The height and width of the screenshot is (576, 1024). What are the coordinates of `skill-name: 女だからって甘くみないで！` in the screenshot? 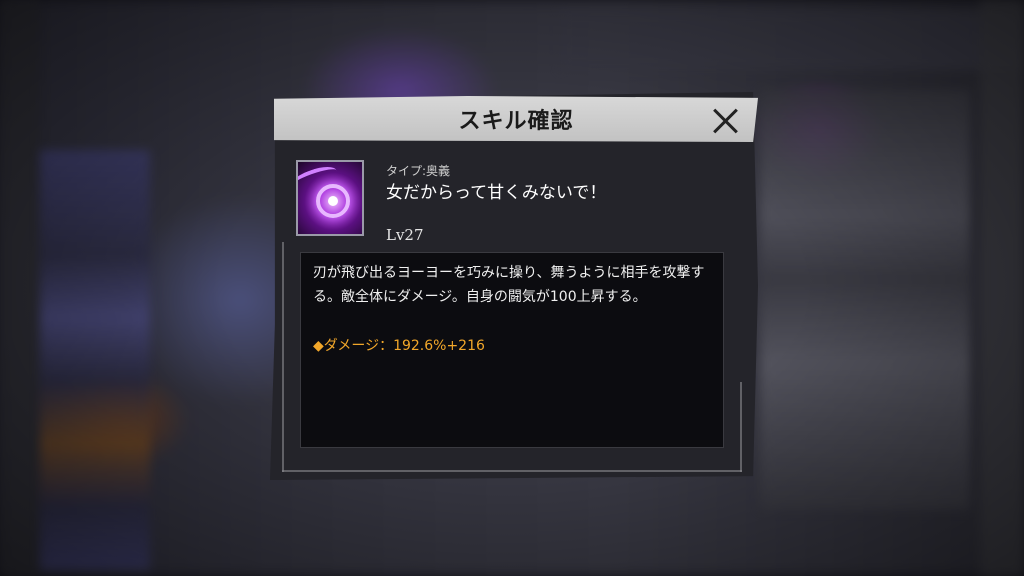 It's located at (496, 193).